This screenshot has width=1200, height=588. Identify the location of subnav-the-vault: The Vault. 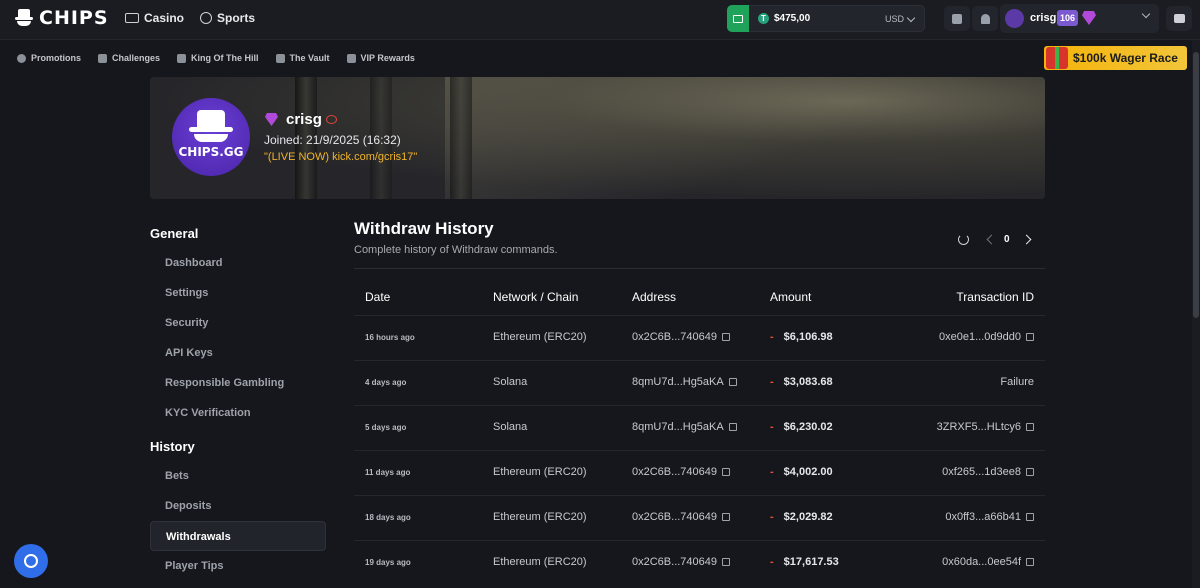
(302, 58).